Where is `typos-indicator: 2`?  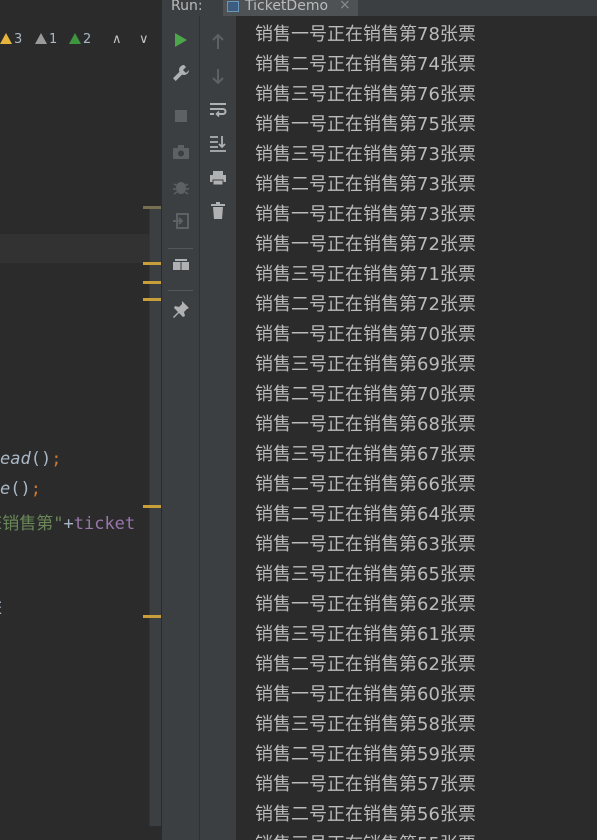 typos-indicator: 2 is located at coordinates (80, 39).